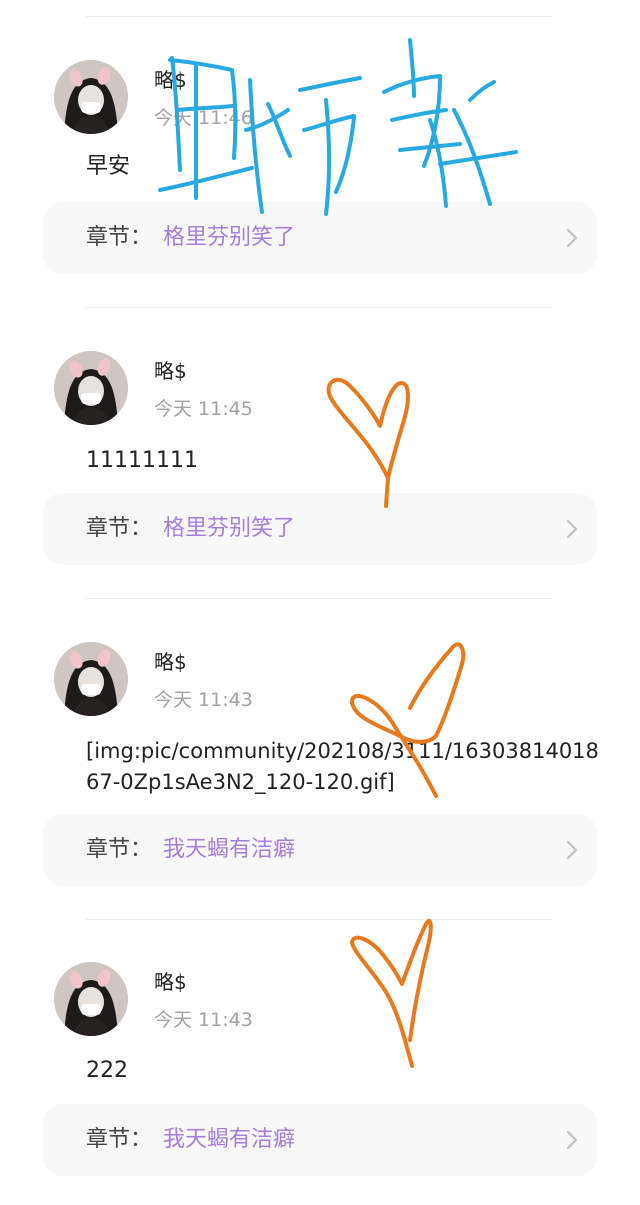  Describe the element at coordinates (203, 409) in the screenshot. I see `timestamp: 今天 11:45` at that location.